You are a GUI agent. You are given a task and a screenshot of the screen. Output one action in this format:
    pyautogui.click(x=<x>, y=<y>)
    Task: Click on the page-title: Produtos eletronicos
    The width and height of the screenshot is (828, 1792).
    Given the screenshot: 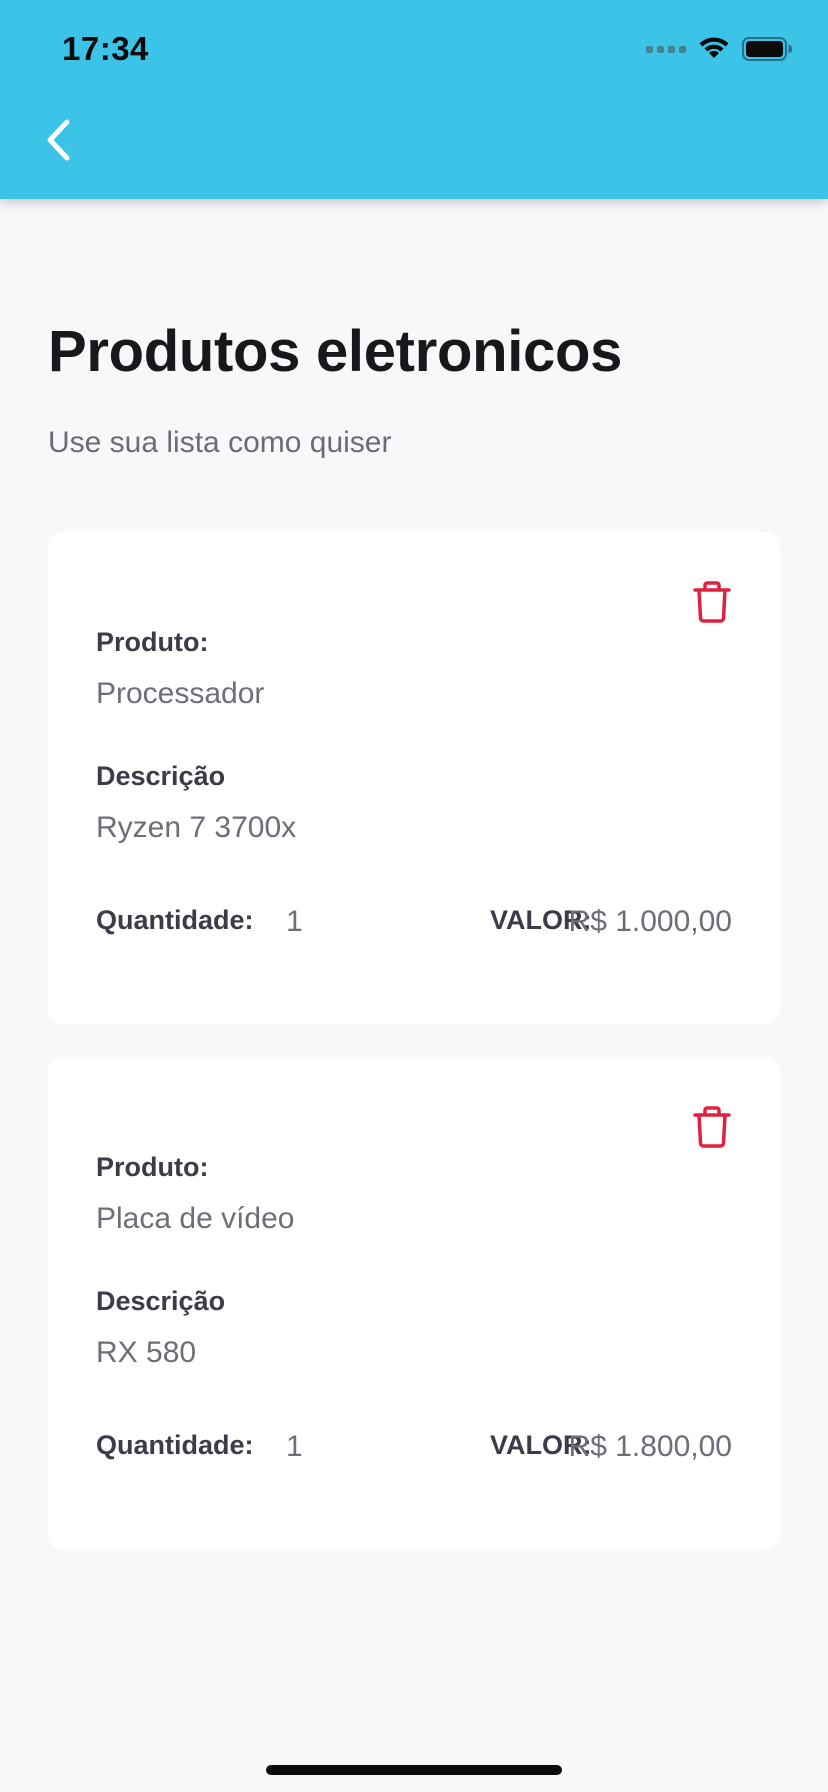 What is the action you would take?
    pyautogui.click(x=335, y=351)
    